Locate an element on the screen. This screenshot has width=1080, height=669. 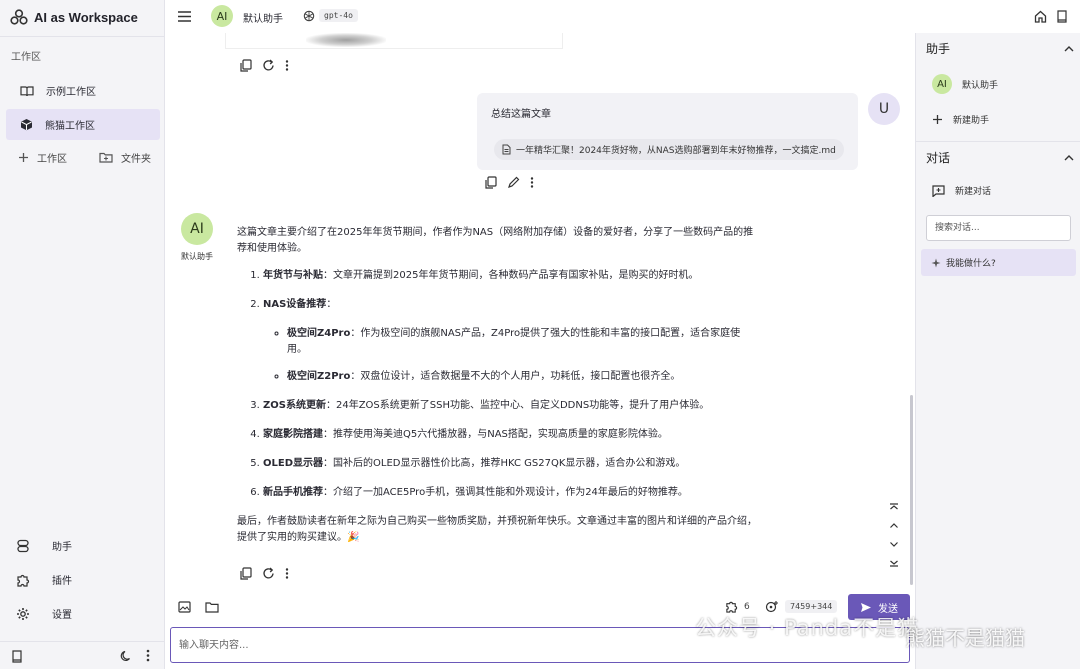
watermark: 公众号 · Panda不是猫 is located at coordinates (807, 627).